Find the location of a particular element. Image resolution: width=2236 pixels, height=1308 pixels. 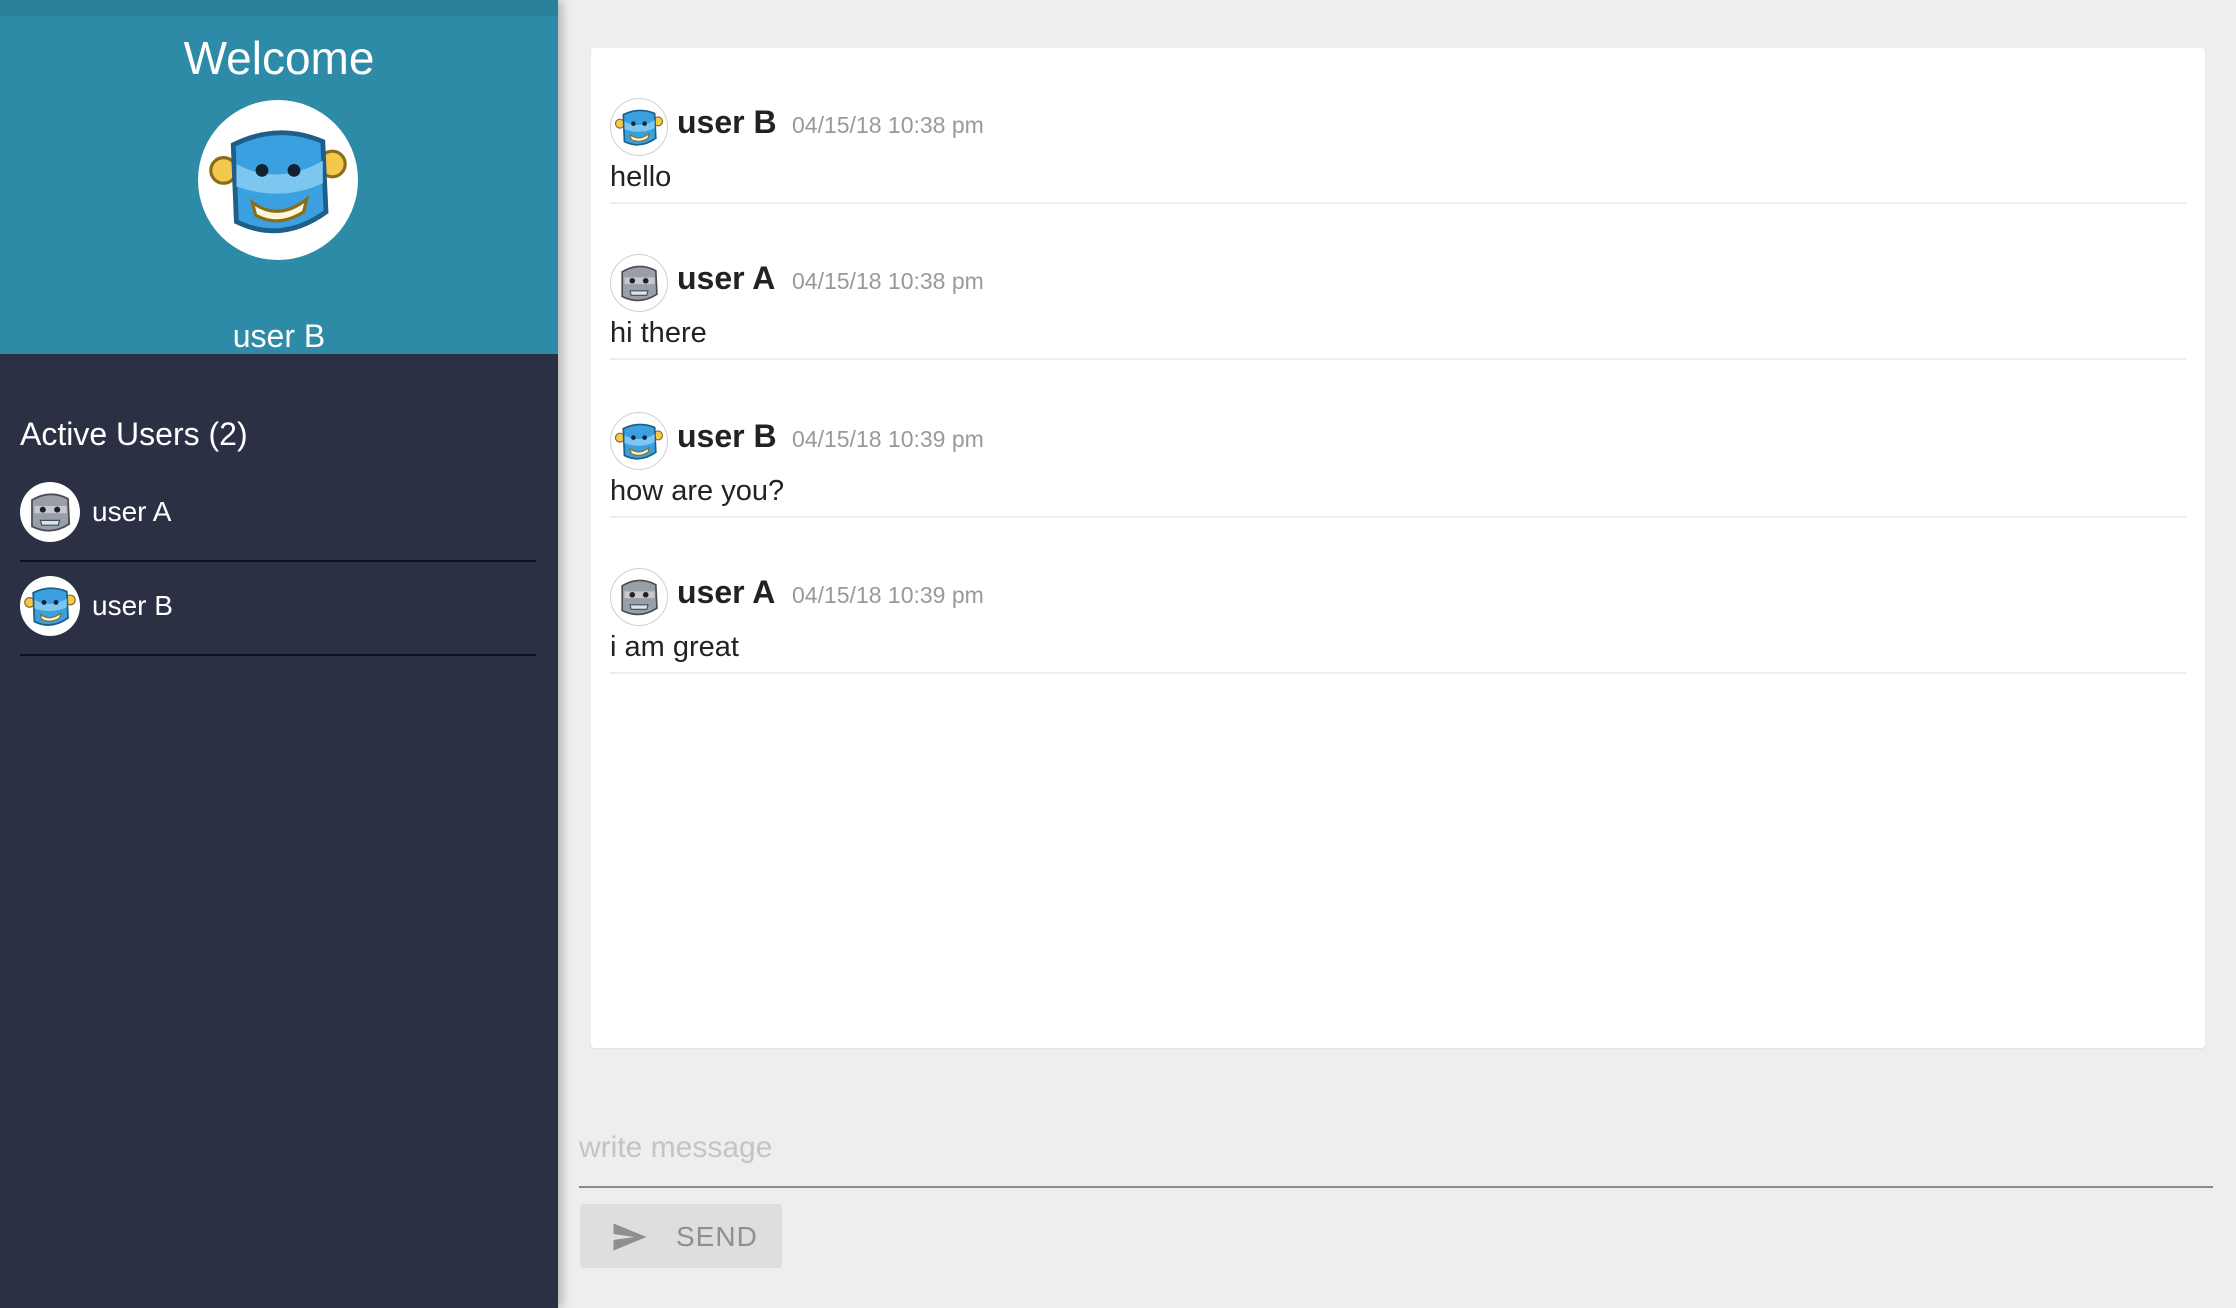

welcome-title: Welcome is located at coordinates (279, 58).